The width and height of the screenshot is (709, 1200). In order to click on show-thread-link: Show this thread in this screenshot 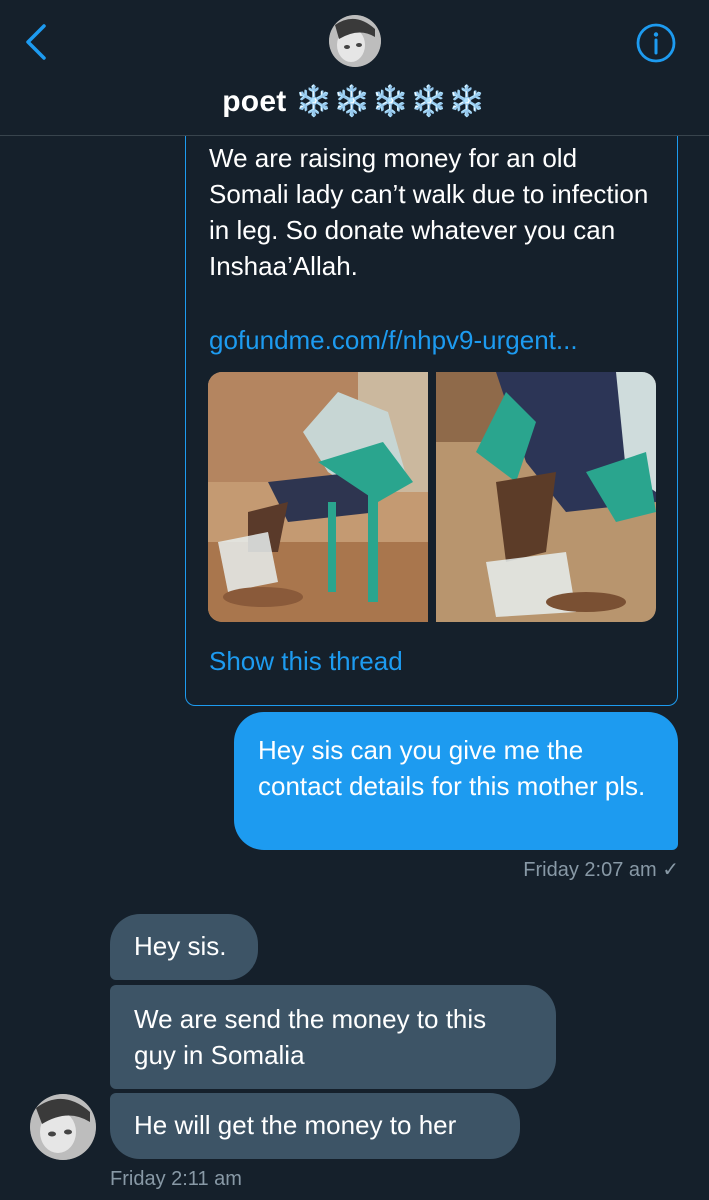, I will do `click(306, 661)`.